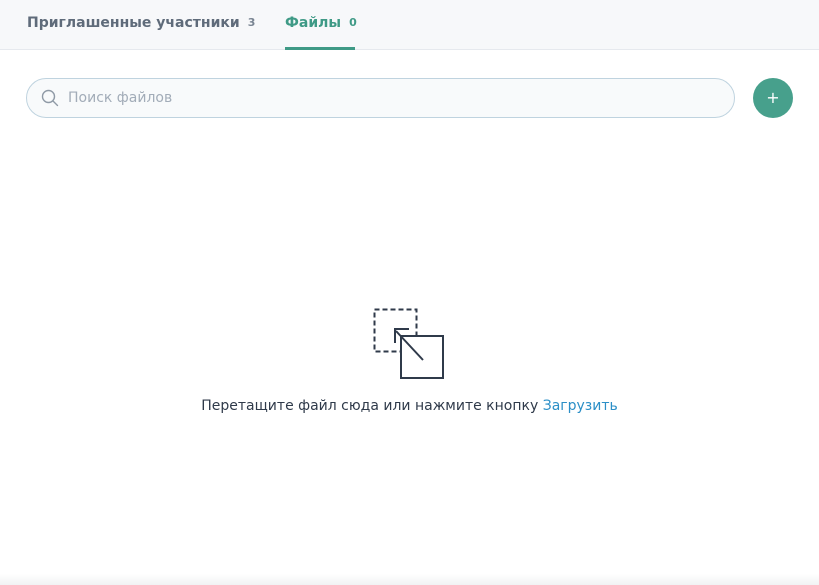 Image resolution: width=819 pixels, height=585 pixels. What do you see at coordinates (580, 406) in the screenshot?
I see `upload-link: Загрузить` at bounding box center [580, 406].